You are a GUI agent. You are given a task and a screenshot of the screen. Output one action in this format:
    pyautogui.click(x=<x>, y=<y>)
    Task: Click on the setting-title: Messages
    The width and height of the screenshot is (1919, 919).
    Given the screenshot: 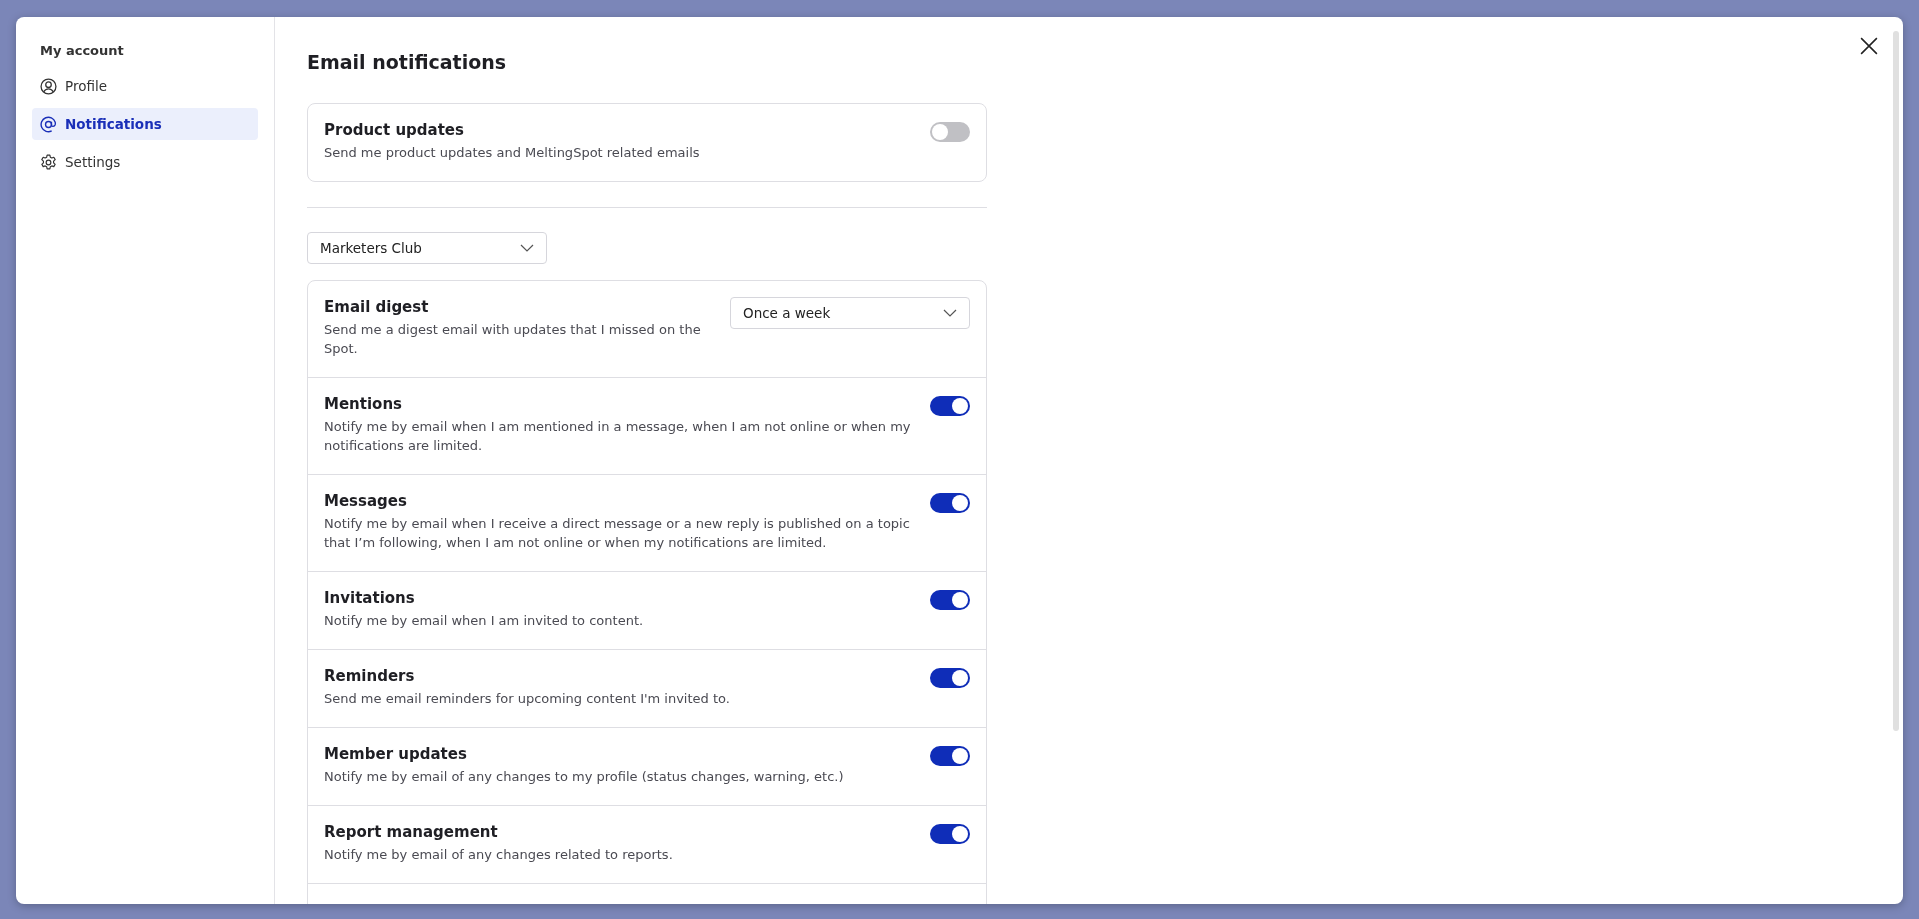 What is the action you would take?
    pyautogui.click(x=366, y=501)
    